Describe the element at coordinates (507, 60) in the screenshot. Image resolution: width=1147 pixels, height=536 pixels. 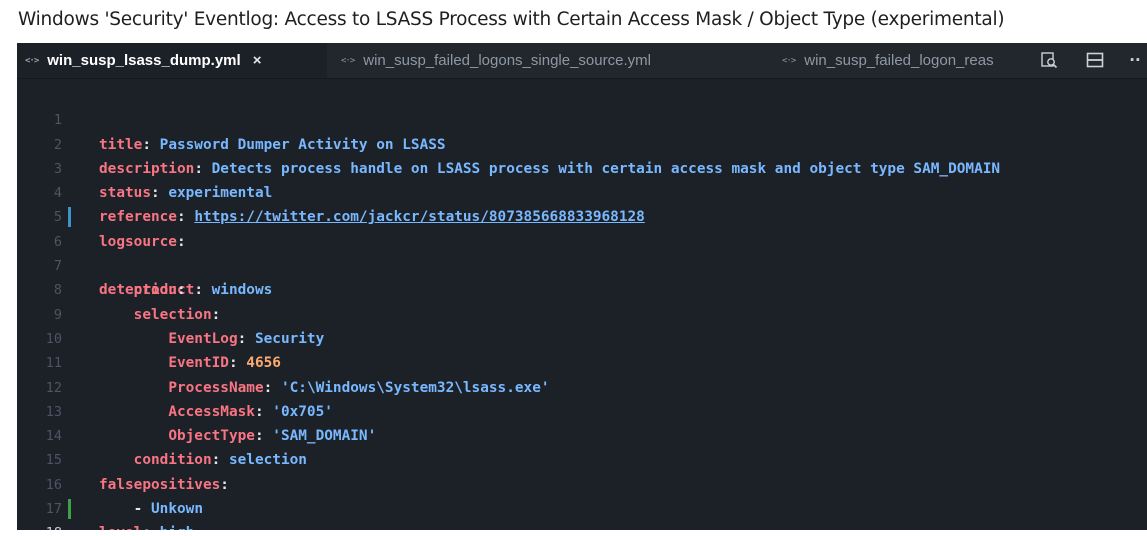
I see `tab-label: win_susp_failed_logons_single_source.yml` at that location.